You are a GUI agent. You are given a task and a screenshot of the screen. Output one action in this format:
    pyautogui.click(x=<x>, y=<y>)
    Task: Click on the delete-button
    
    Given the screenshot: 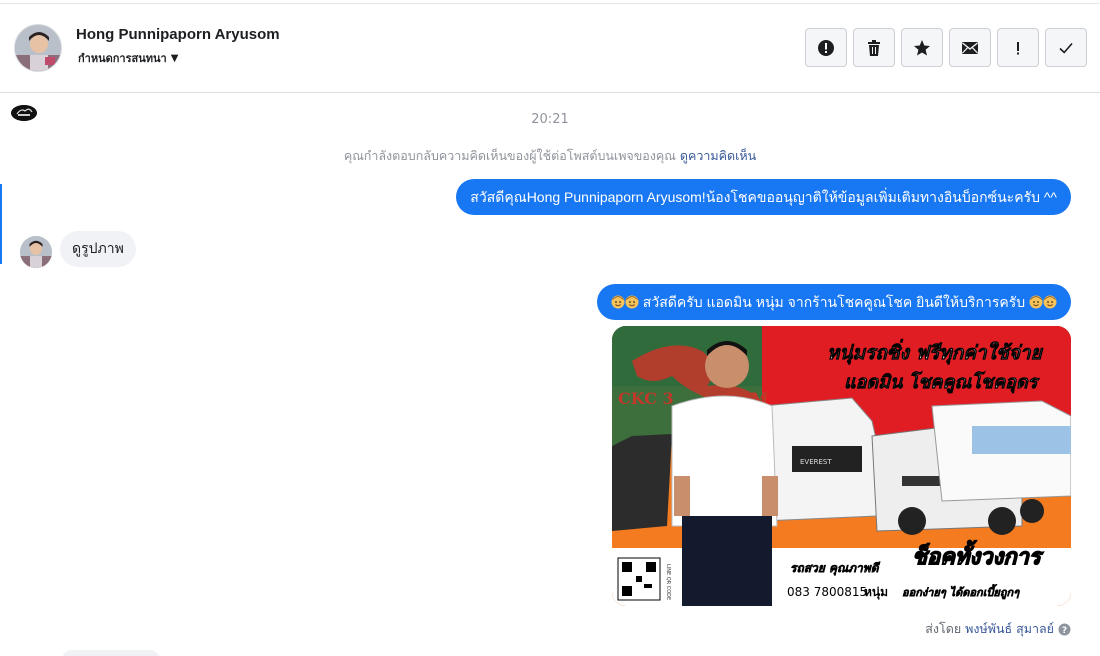 What is the action you would take?
    pyautogui.click(x=874, y=47)
    